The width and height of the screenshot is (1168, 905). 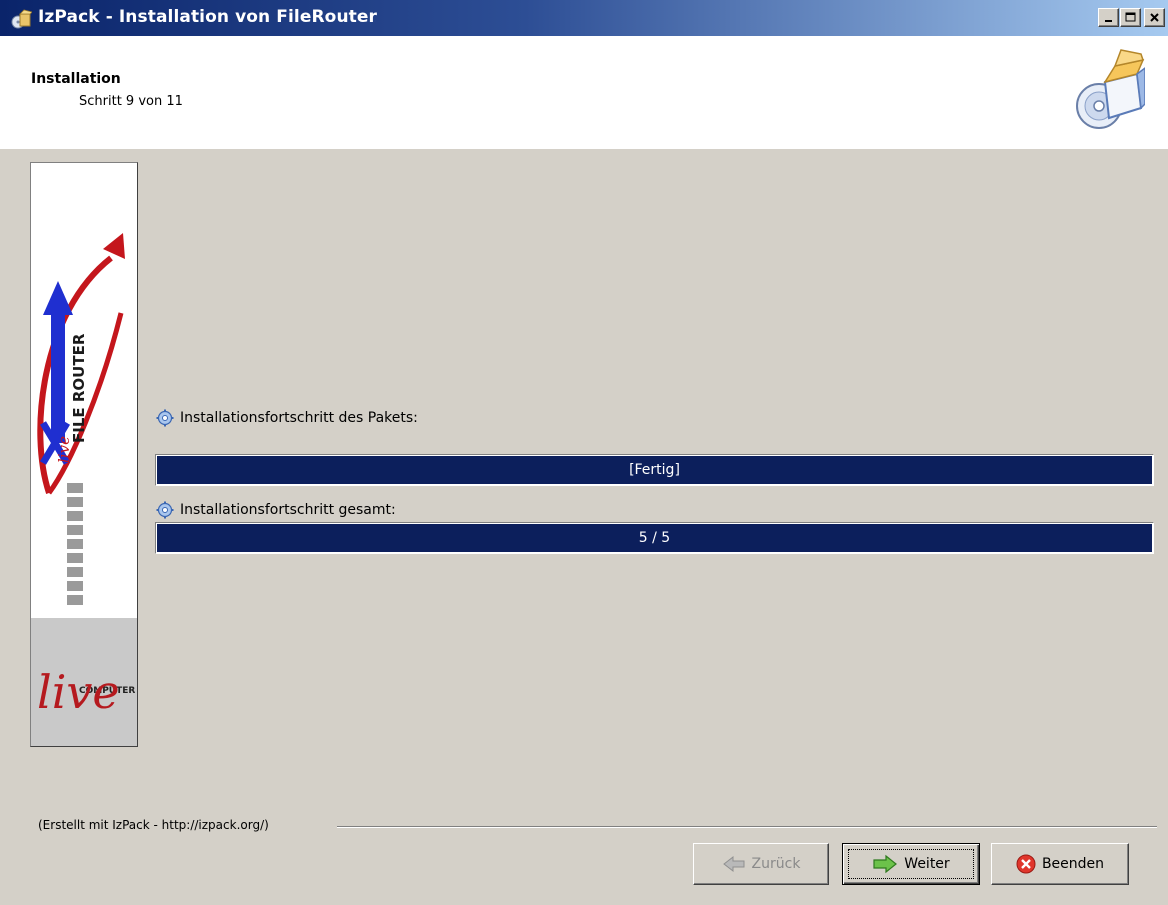 What do you see at coordinates (76, 79) in the screenshot?
I see `page-title: Installation` at bounding box center [76, 79].